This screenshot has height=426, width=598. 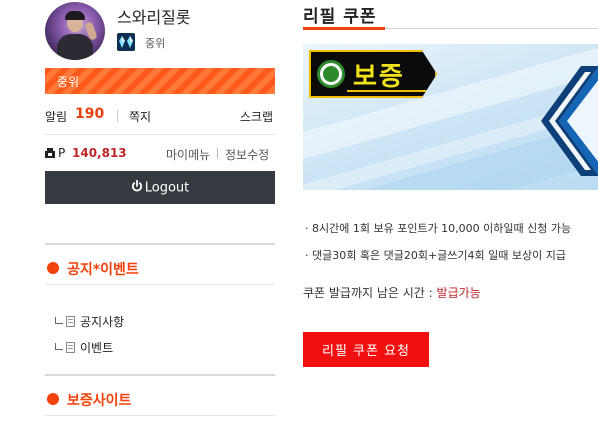 What do you see at coordinates (366, 349) in the screenshot?
I see `request-coupon-button: 리필 쿠폰 요청` at bounding box center [366, 349].